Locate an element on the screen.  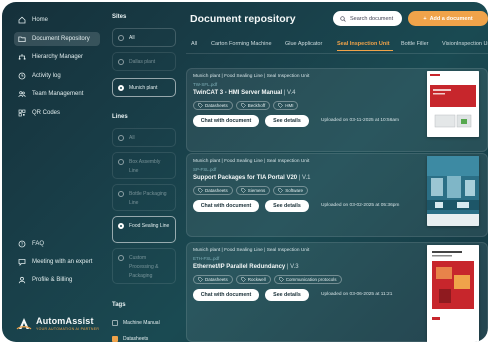
tab-bottle-filler: Bottle Filler is located at coordinates (415, 44).